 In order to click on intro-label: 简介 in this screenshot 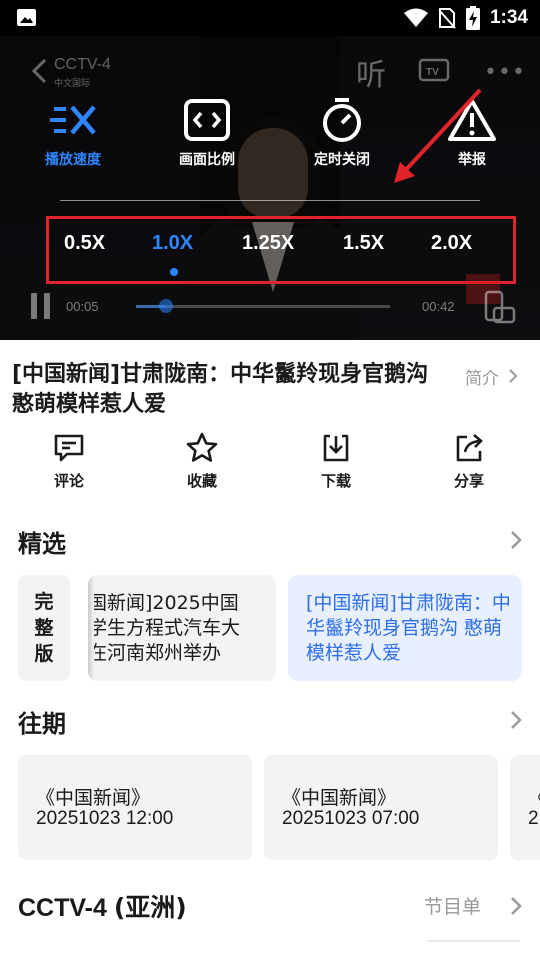, I will do `click(482, 379)`.